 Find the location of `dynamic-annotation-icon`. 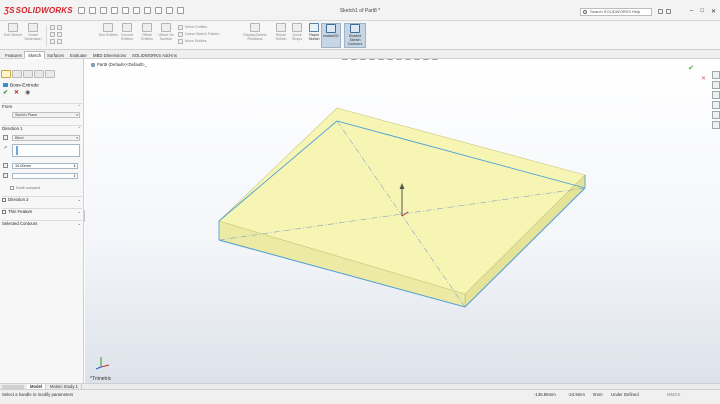

dynamic-annotation-icon is located at coordinates (381, 59).